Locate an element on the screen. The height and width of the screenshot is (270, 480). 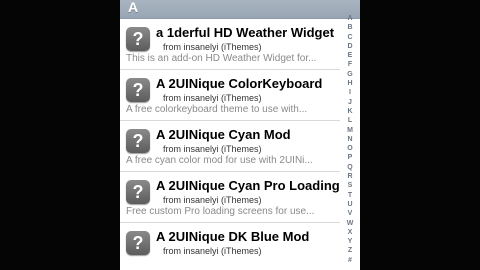
package-title: A 2UINique Cyan Mod is located at coordinates (223, 134).